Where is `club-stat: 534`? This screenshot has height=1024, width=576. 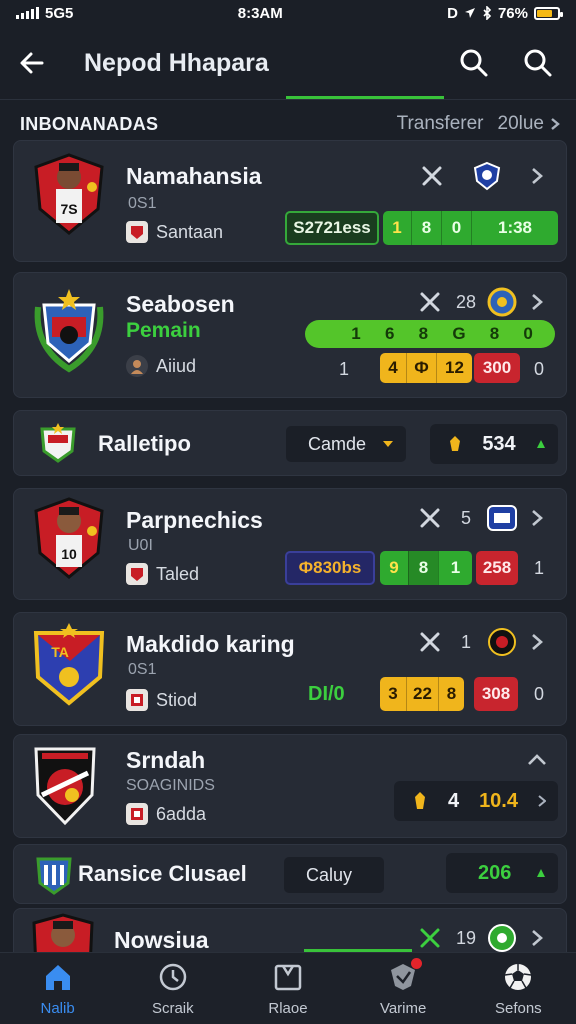
club-stat: 534 is located at coordinates (494, 444).